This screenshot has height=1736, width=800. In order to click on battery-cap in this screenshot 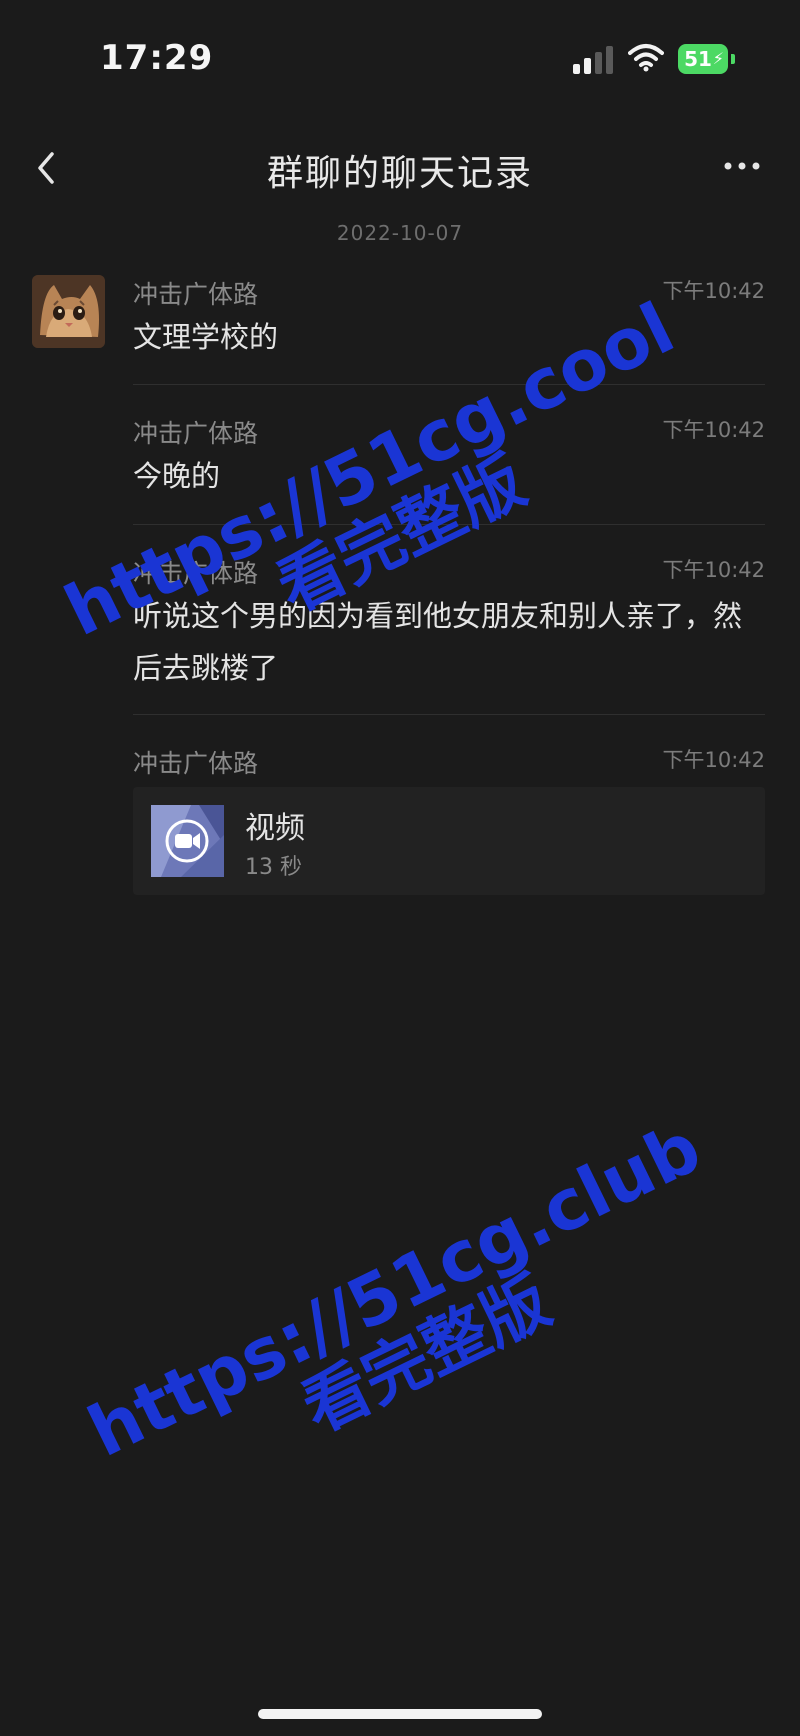, I will do `click(733, 59)`.